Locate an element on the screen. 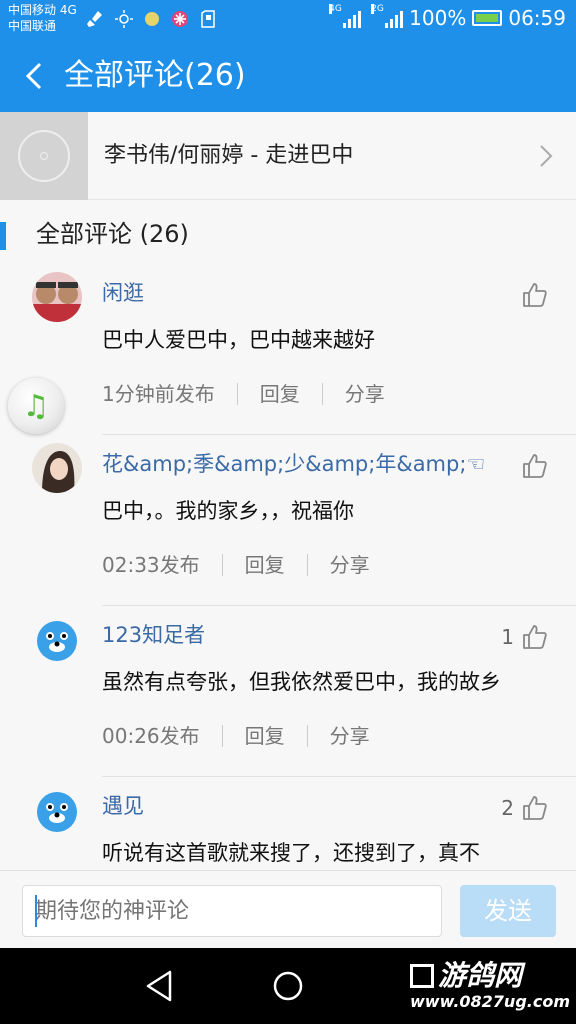  app-header: 全部评论(26) is located at coordinates (288, 76).